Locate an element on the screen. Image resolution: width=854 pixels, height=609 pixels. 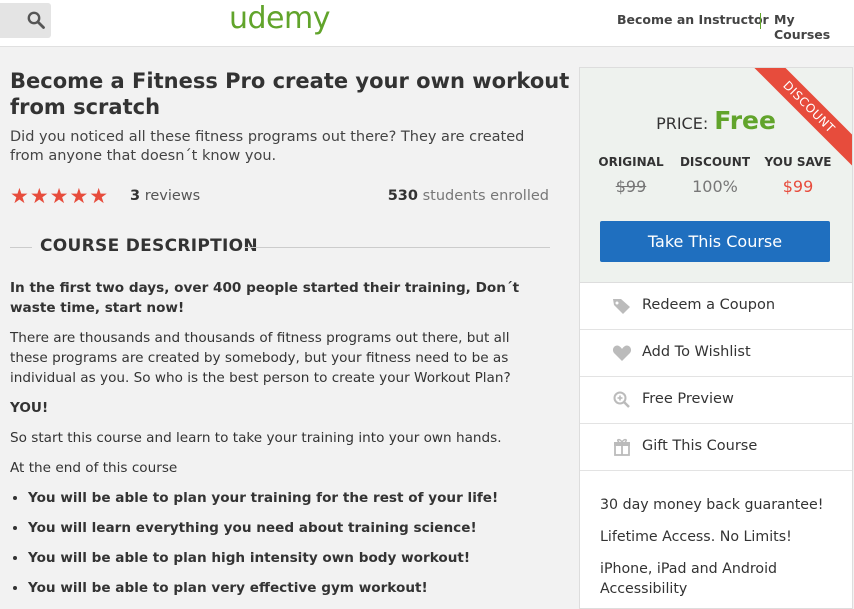
search-button is located at coordinates (25, 20).